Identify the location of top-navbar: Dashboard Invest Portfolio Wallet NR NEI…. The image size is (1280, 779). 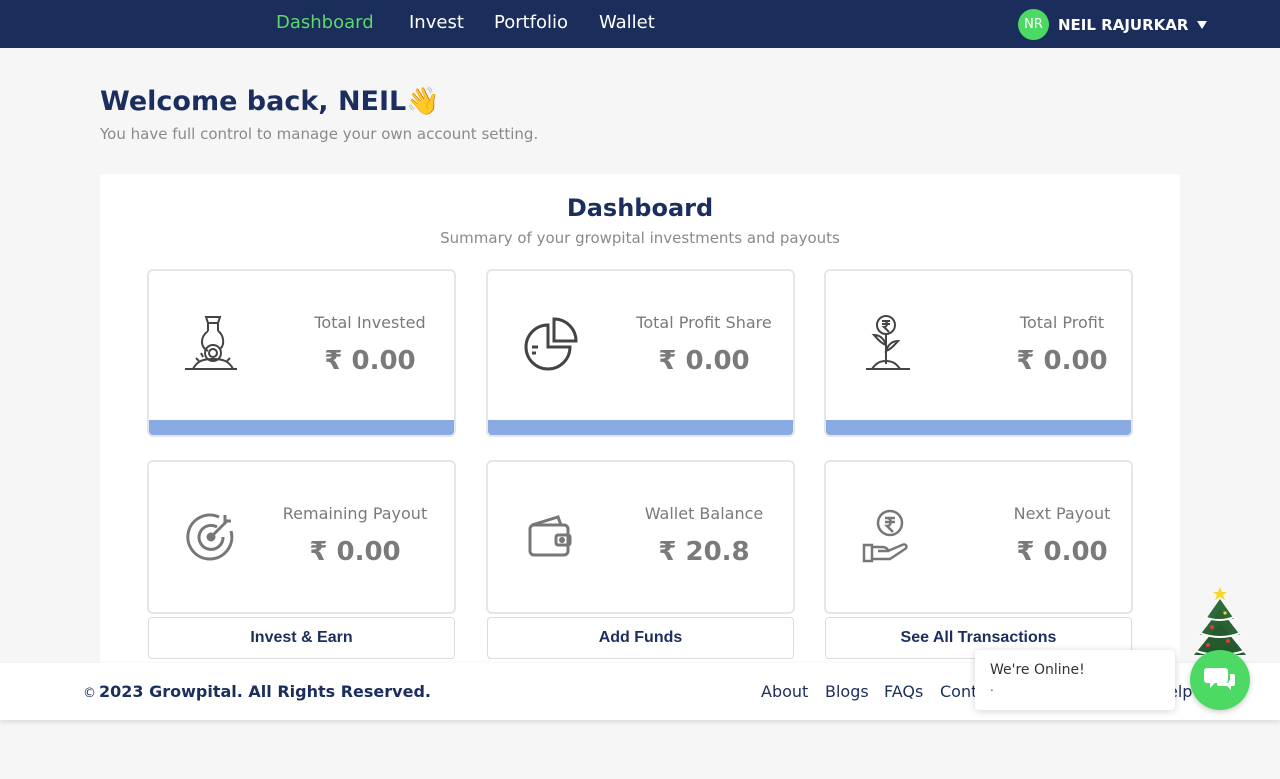
(640, 24).